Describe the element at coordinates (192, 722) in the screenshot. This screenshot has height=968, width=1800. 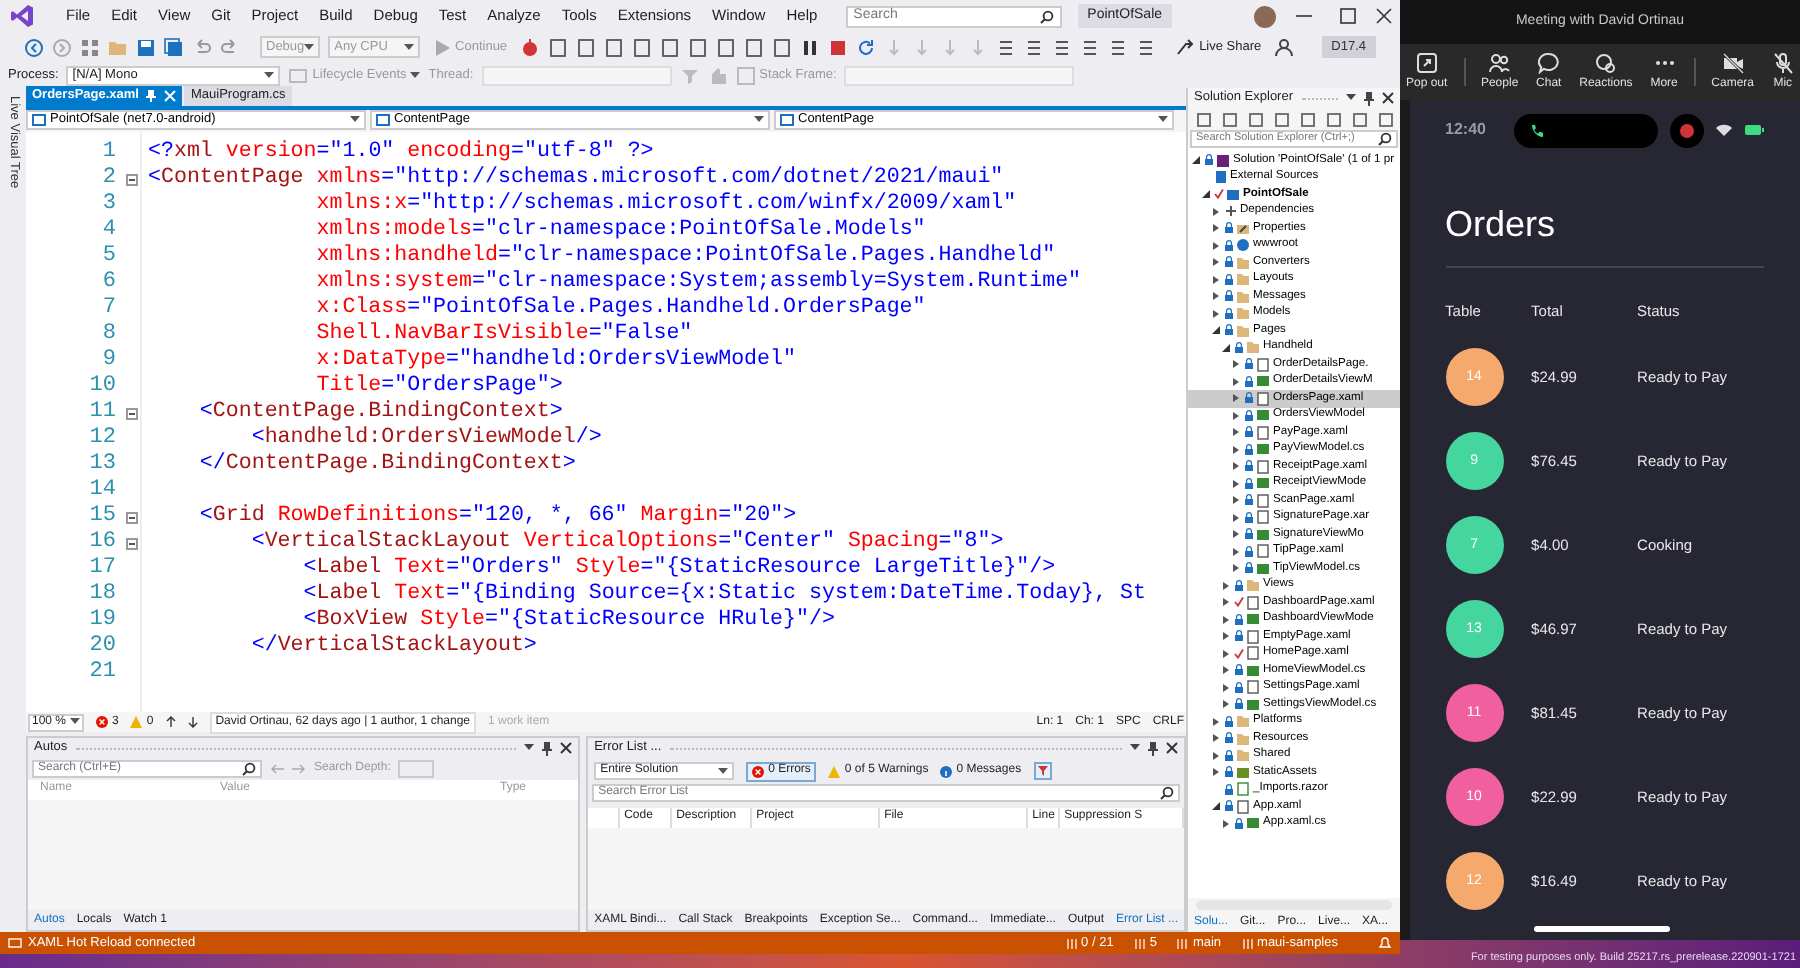
I see `down-arrow-icon` at that location.